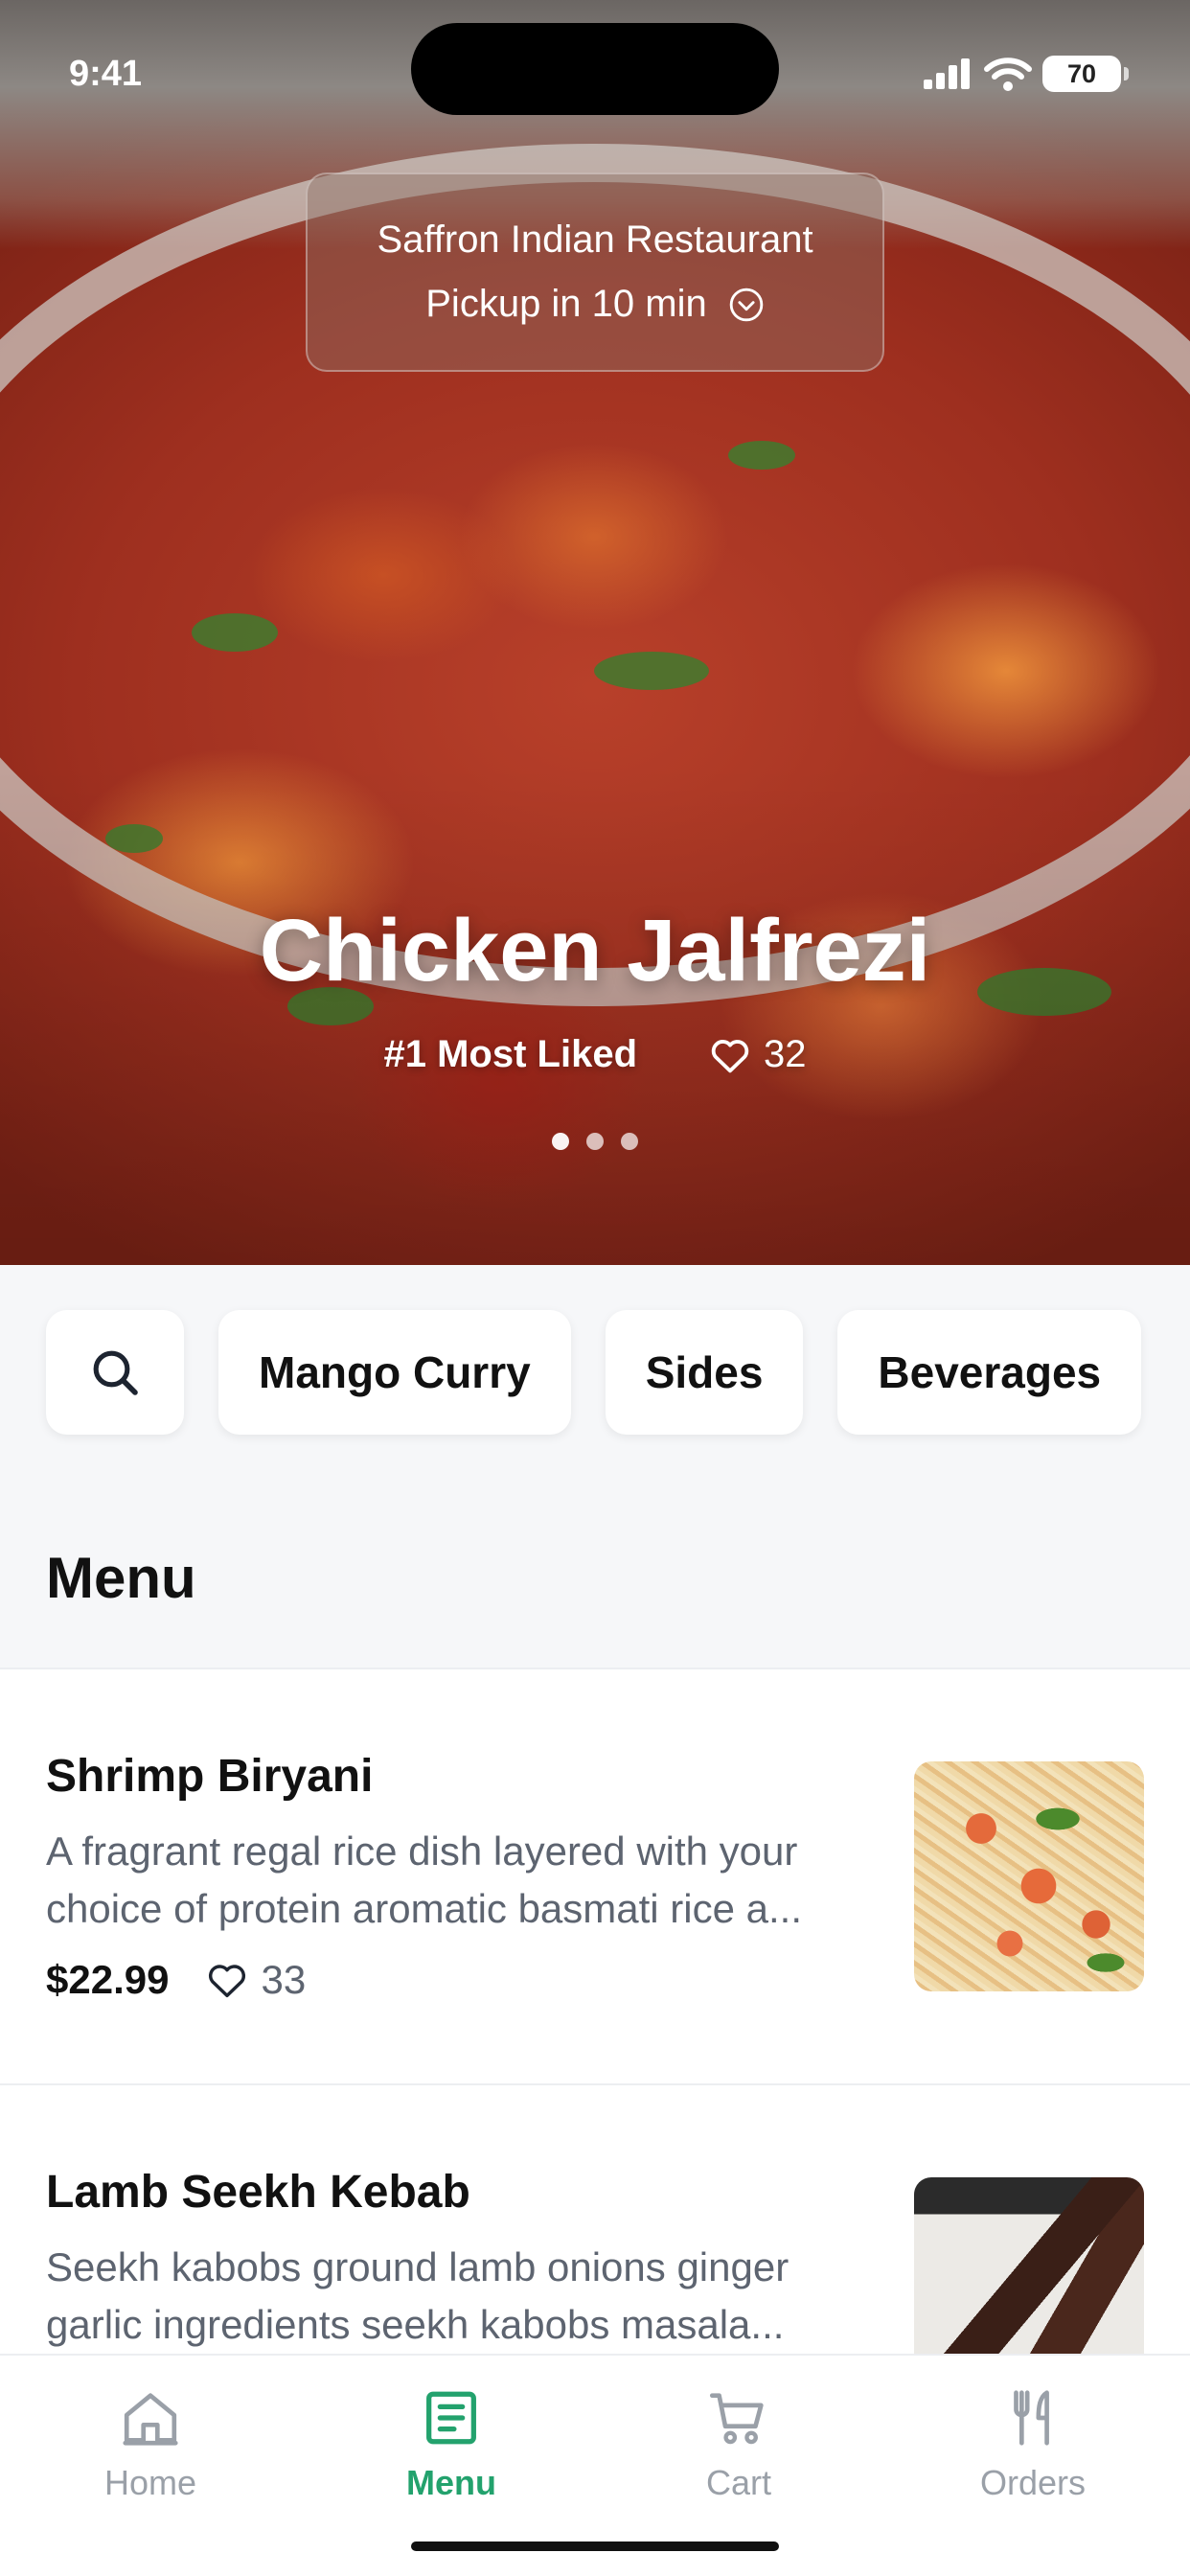  What do you see at coordinates (595, 2465) in the screenshot?
I see `bottom-tab-bar: Home Menu Cart Orders` at bounding box center [595, 2465].